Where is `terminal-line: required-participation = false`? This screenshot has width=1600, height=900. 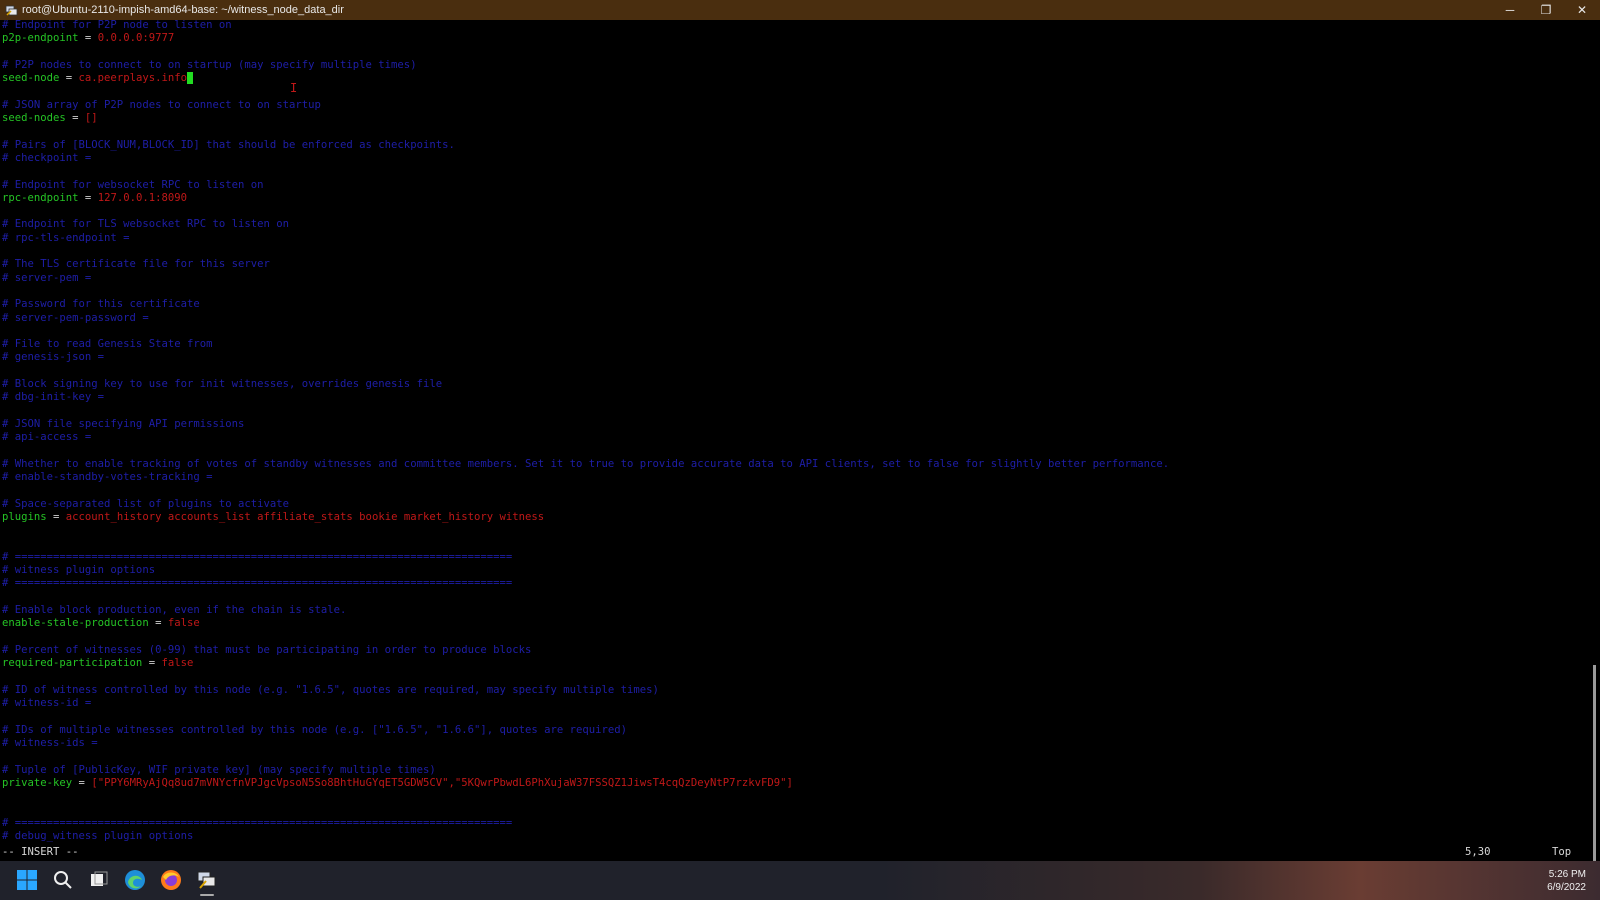 terminal-line: required-participation = false is located at coordinates (792, 663).